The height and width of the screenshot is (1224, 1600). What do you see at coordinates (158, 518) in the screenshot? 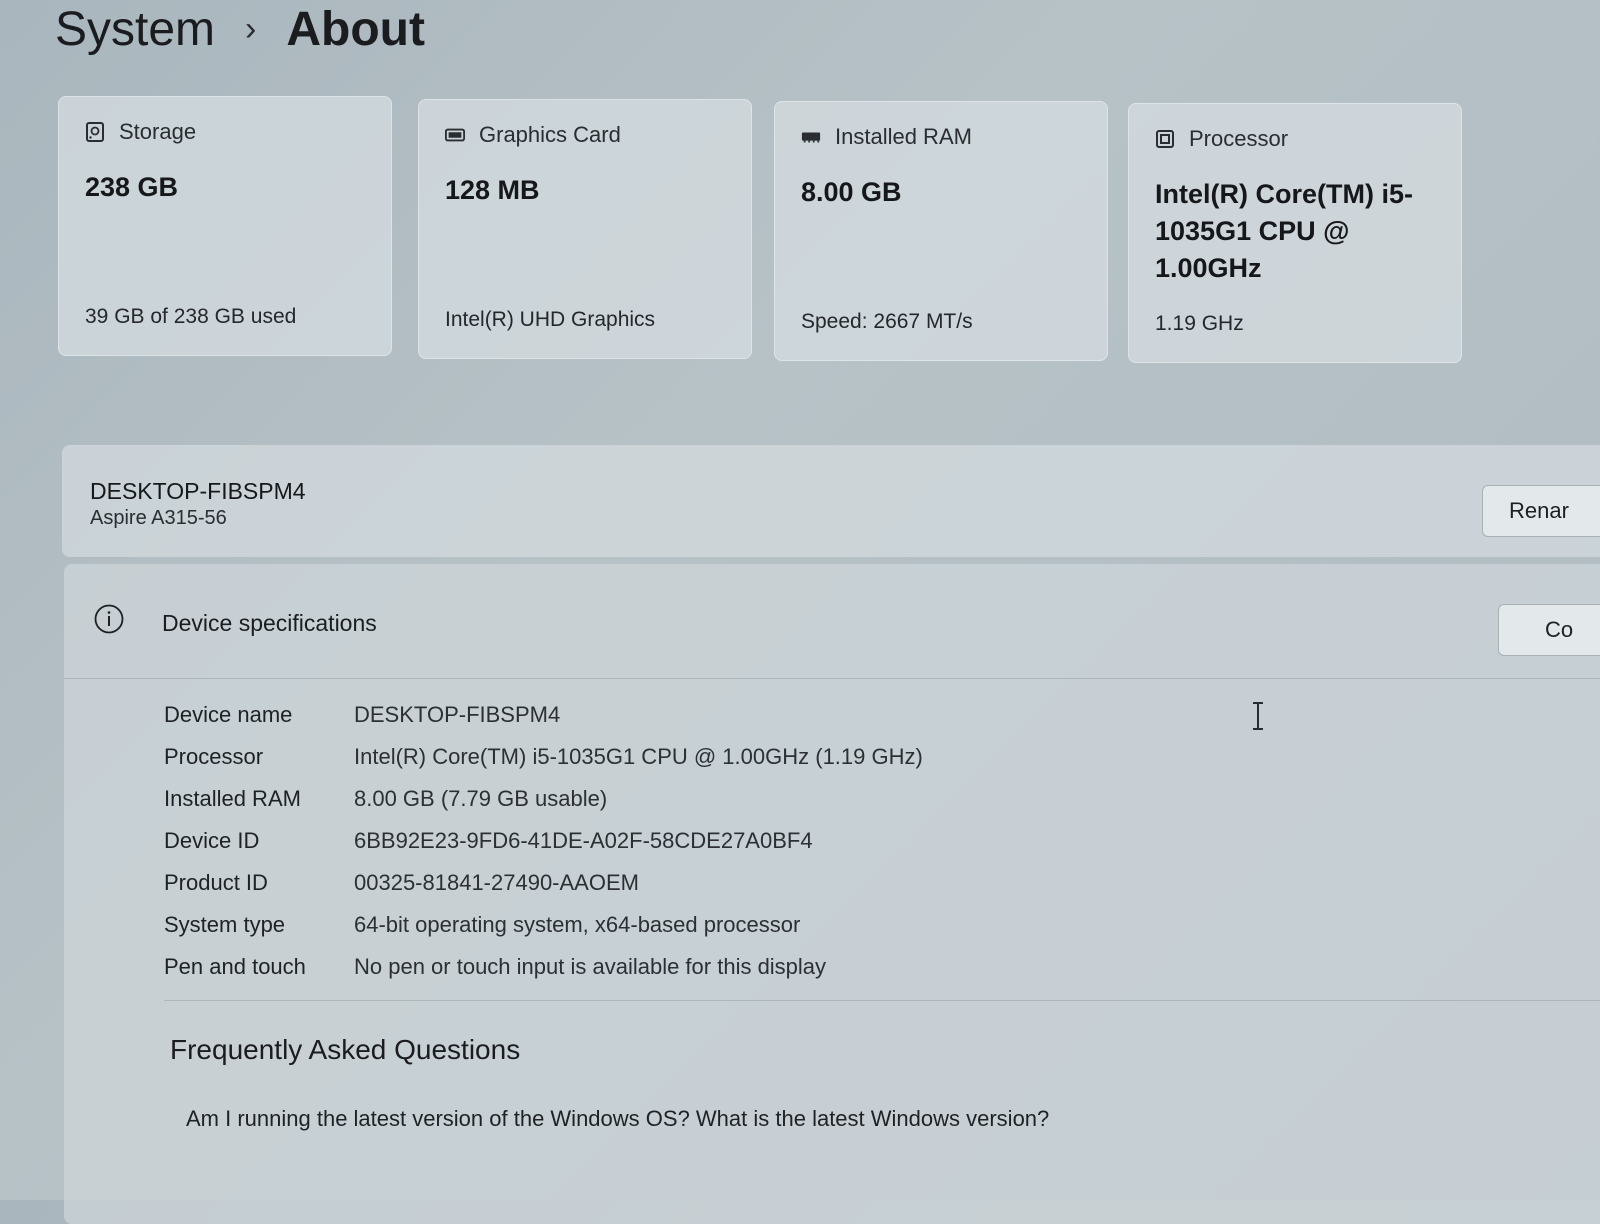
I see `device-model: Aspire A315-56` at bounding box center [158, 518].